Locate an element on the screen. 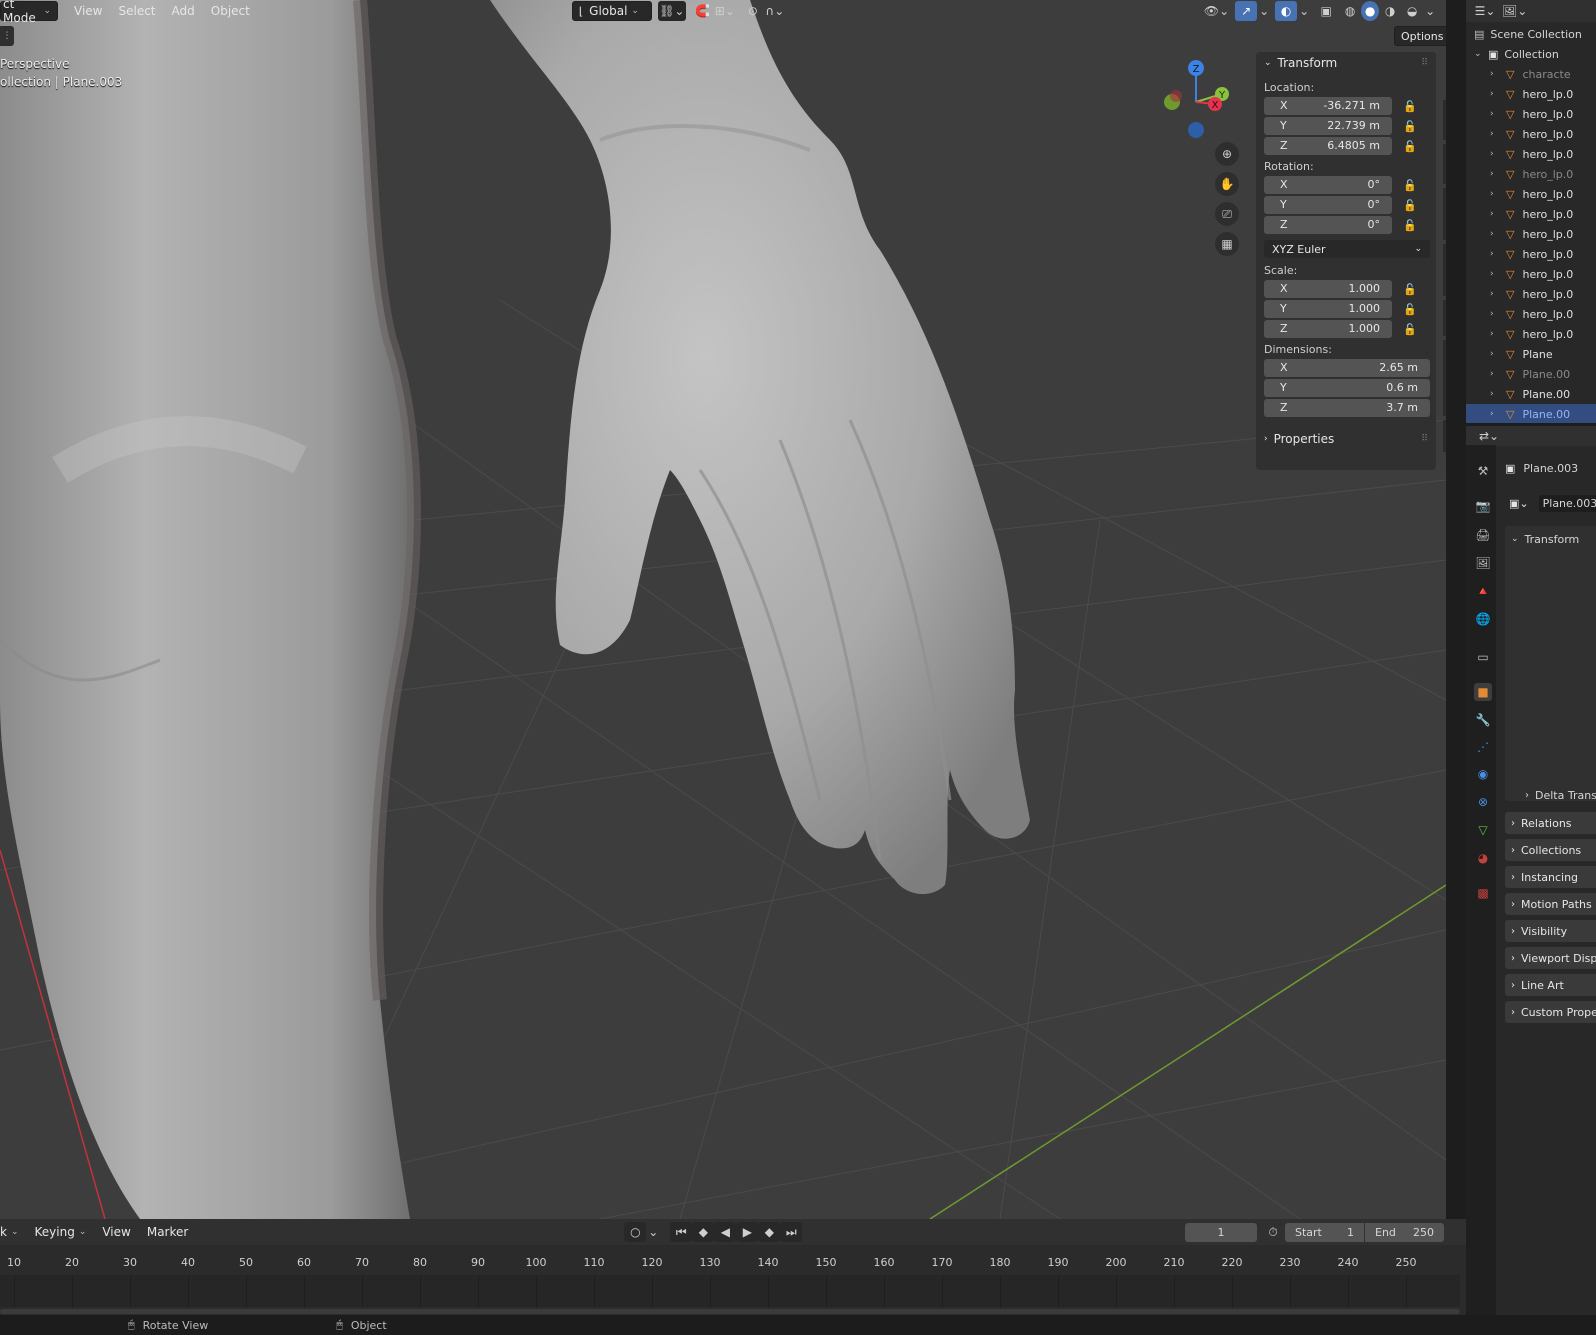  properties-section-line-art: › Line Art is located at coordinates (1550, 985).